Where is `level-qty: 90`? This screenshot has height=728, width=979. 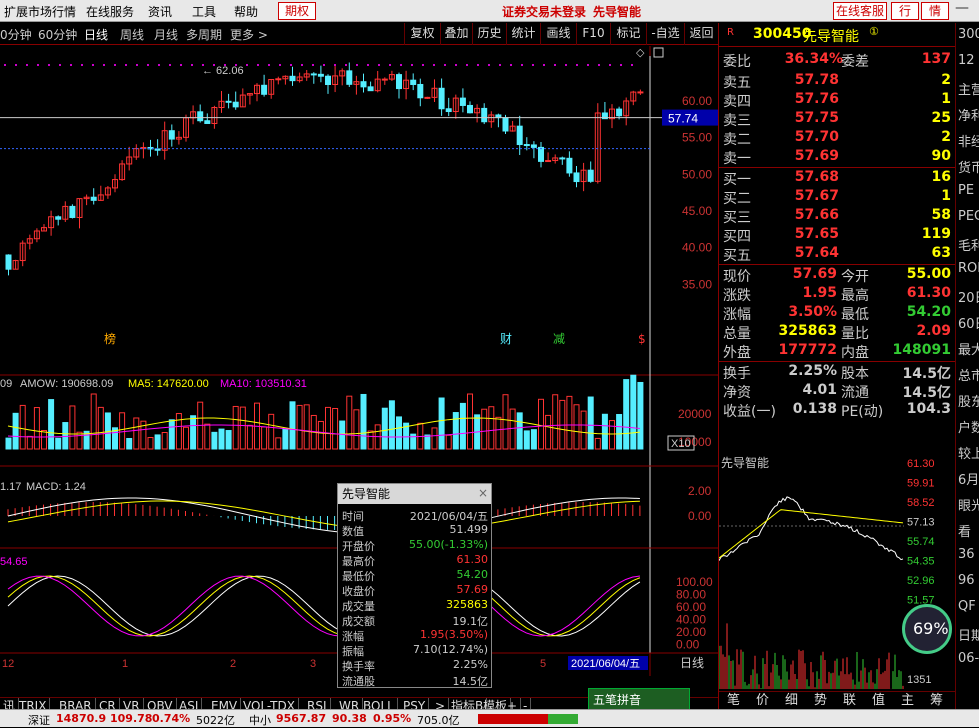
level-qty: 90 is located at coordinates (941, 156).